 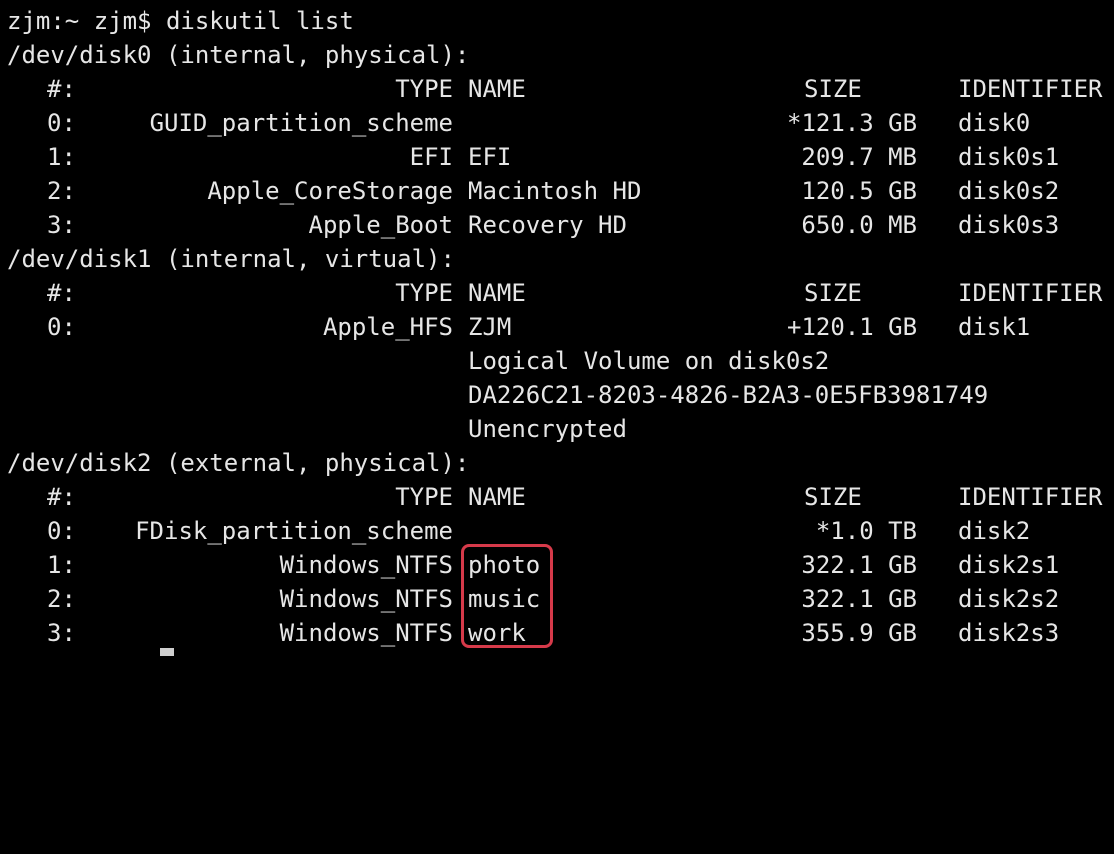 I want to click on partition-identifier: disk2s2, so click(x=1009, y=599).